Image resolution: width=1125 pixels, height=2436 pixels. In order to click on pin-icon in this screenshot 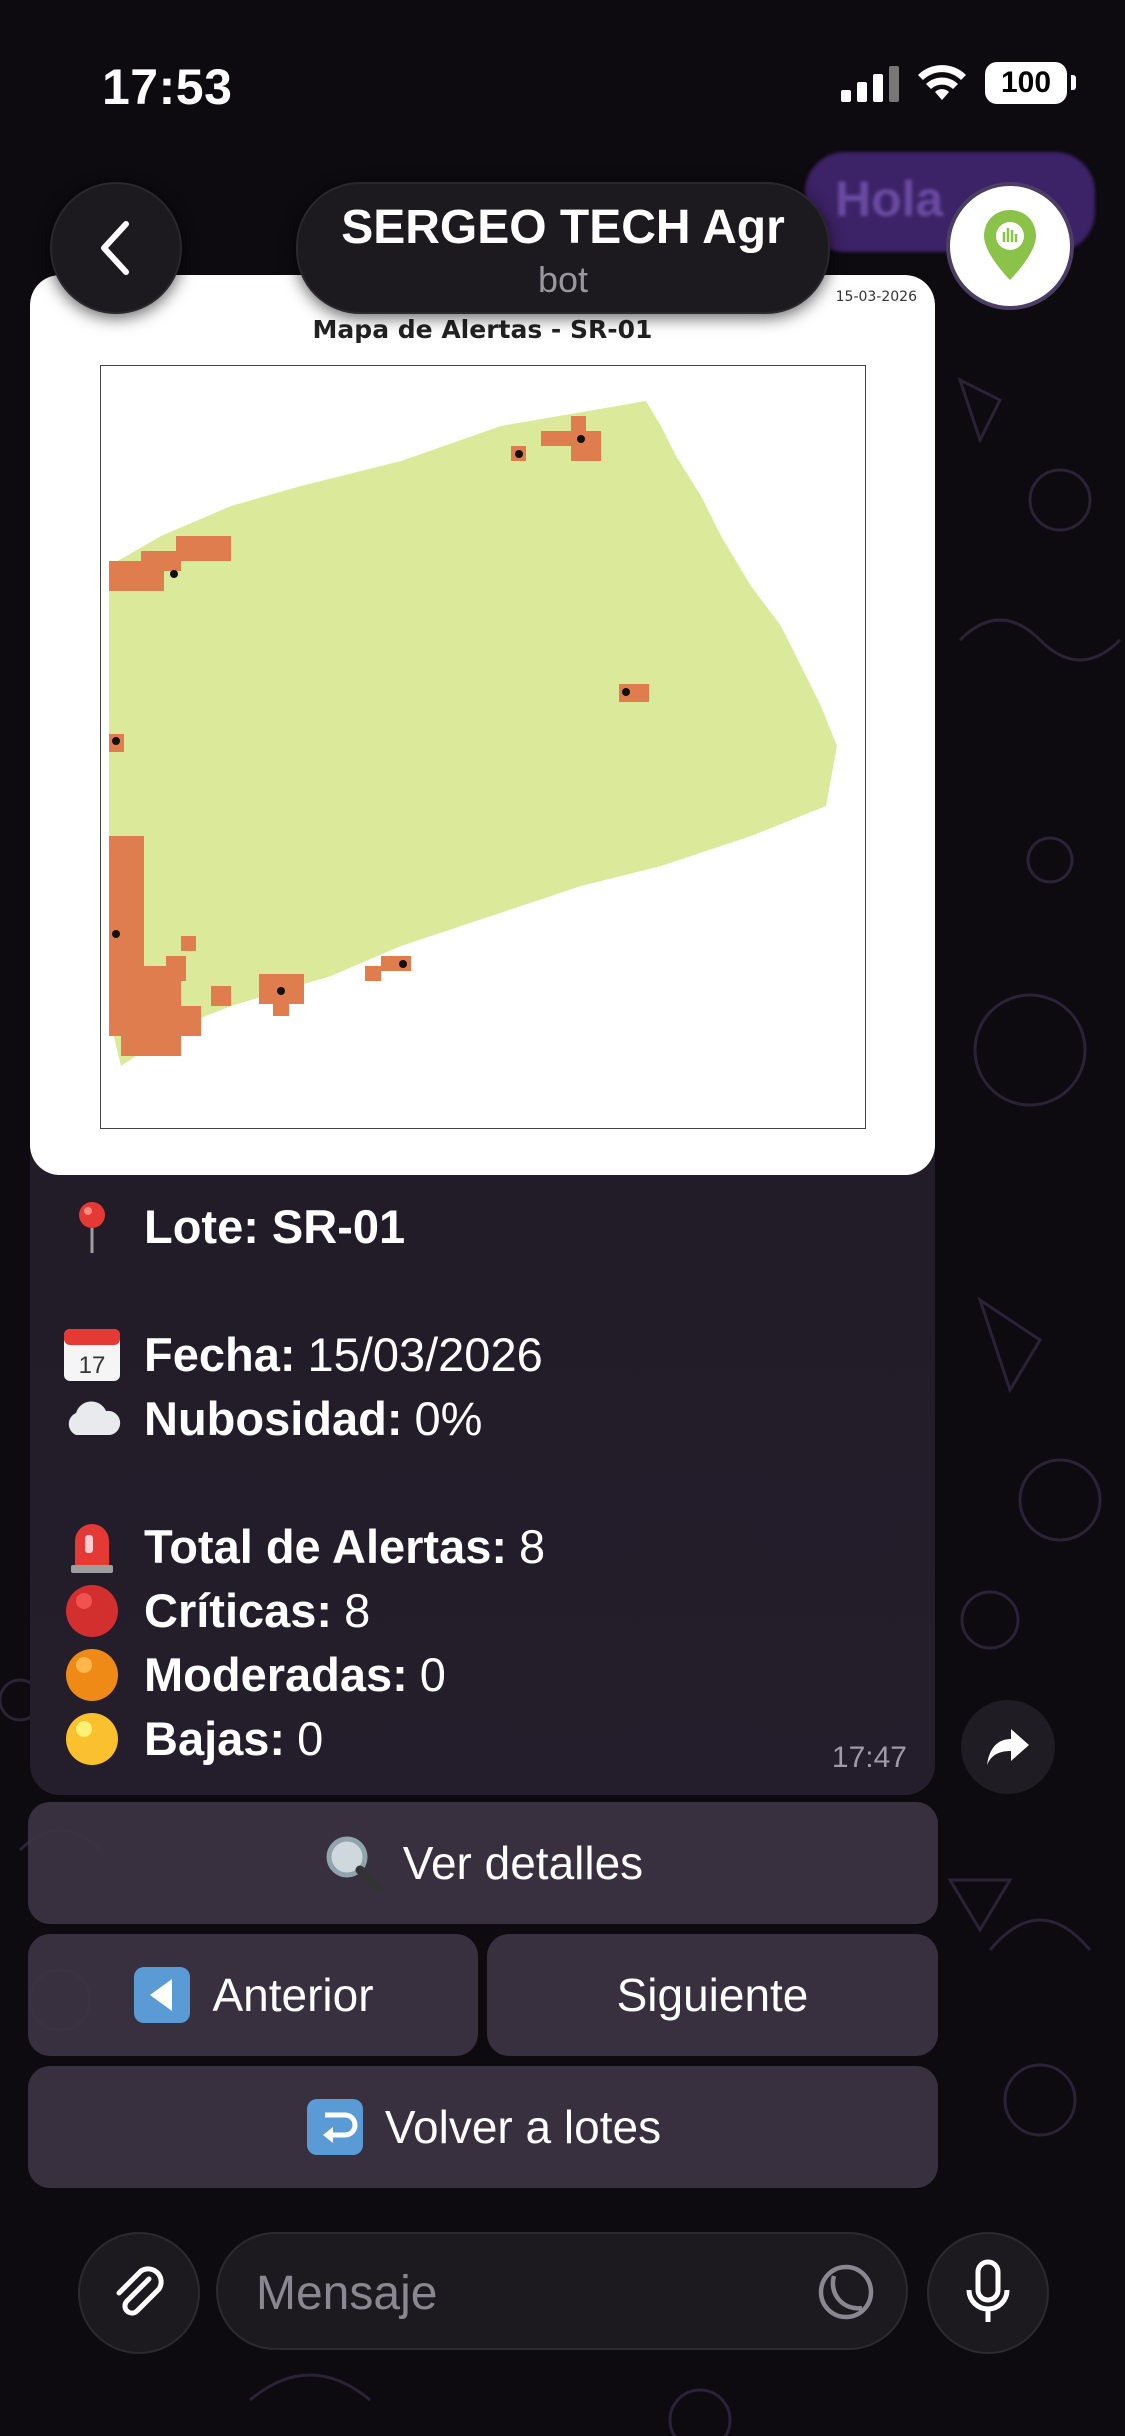, I will do `click(92, 1227)`.